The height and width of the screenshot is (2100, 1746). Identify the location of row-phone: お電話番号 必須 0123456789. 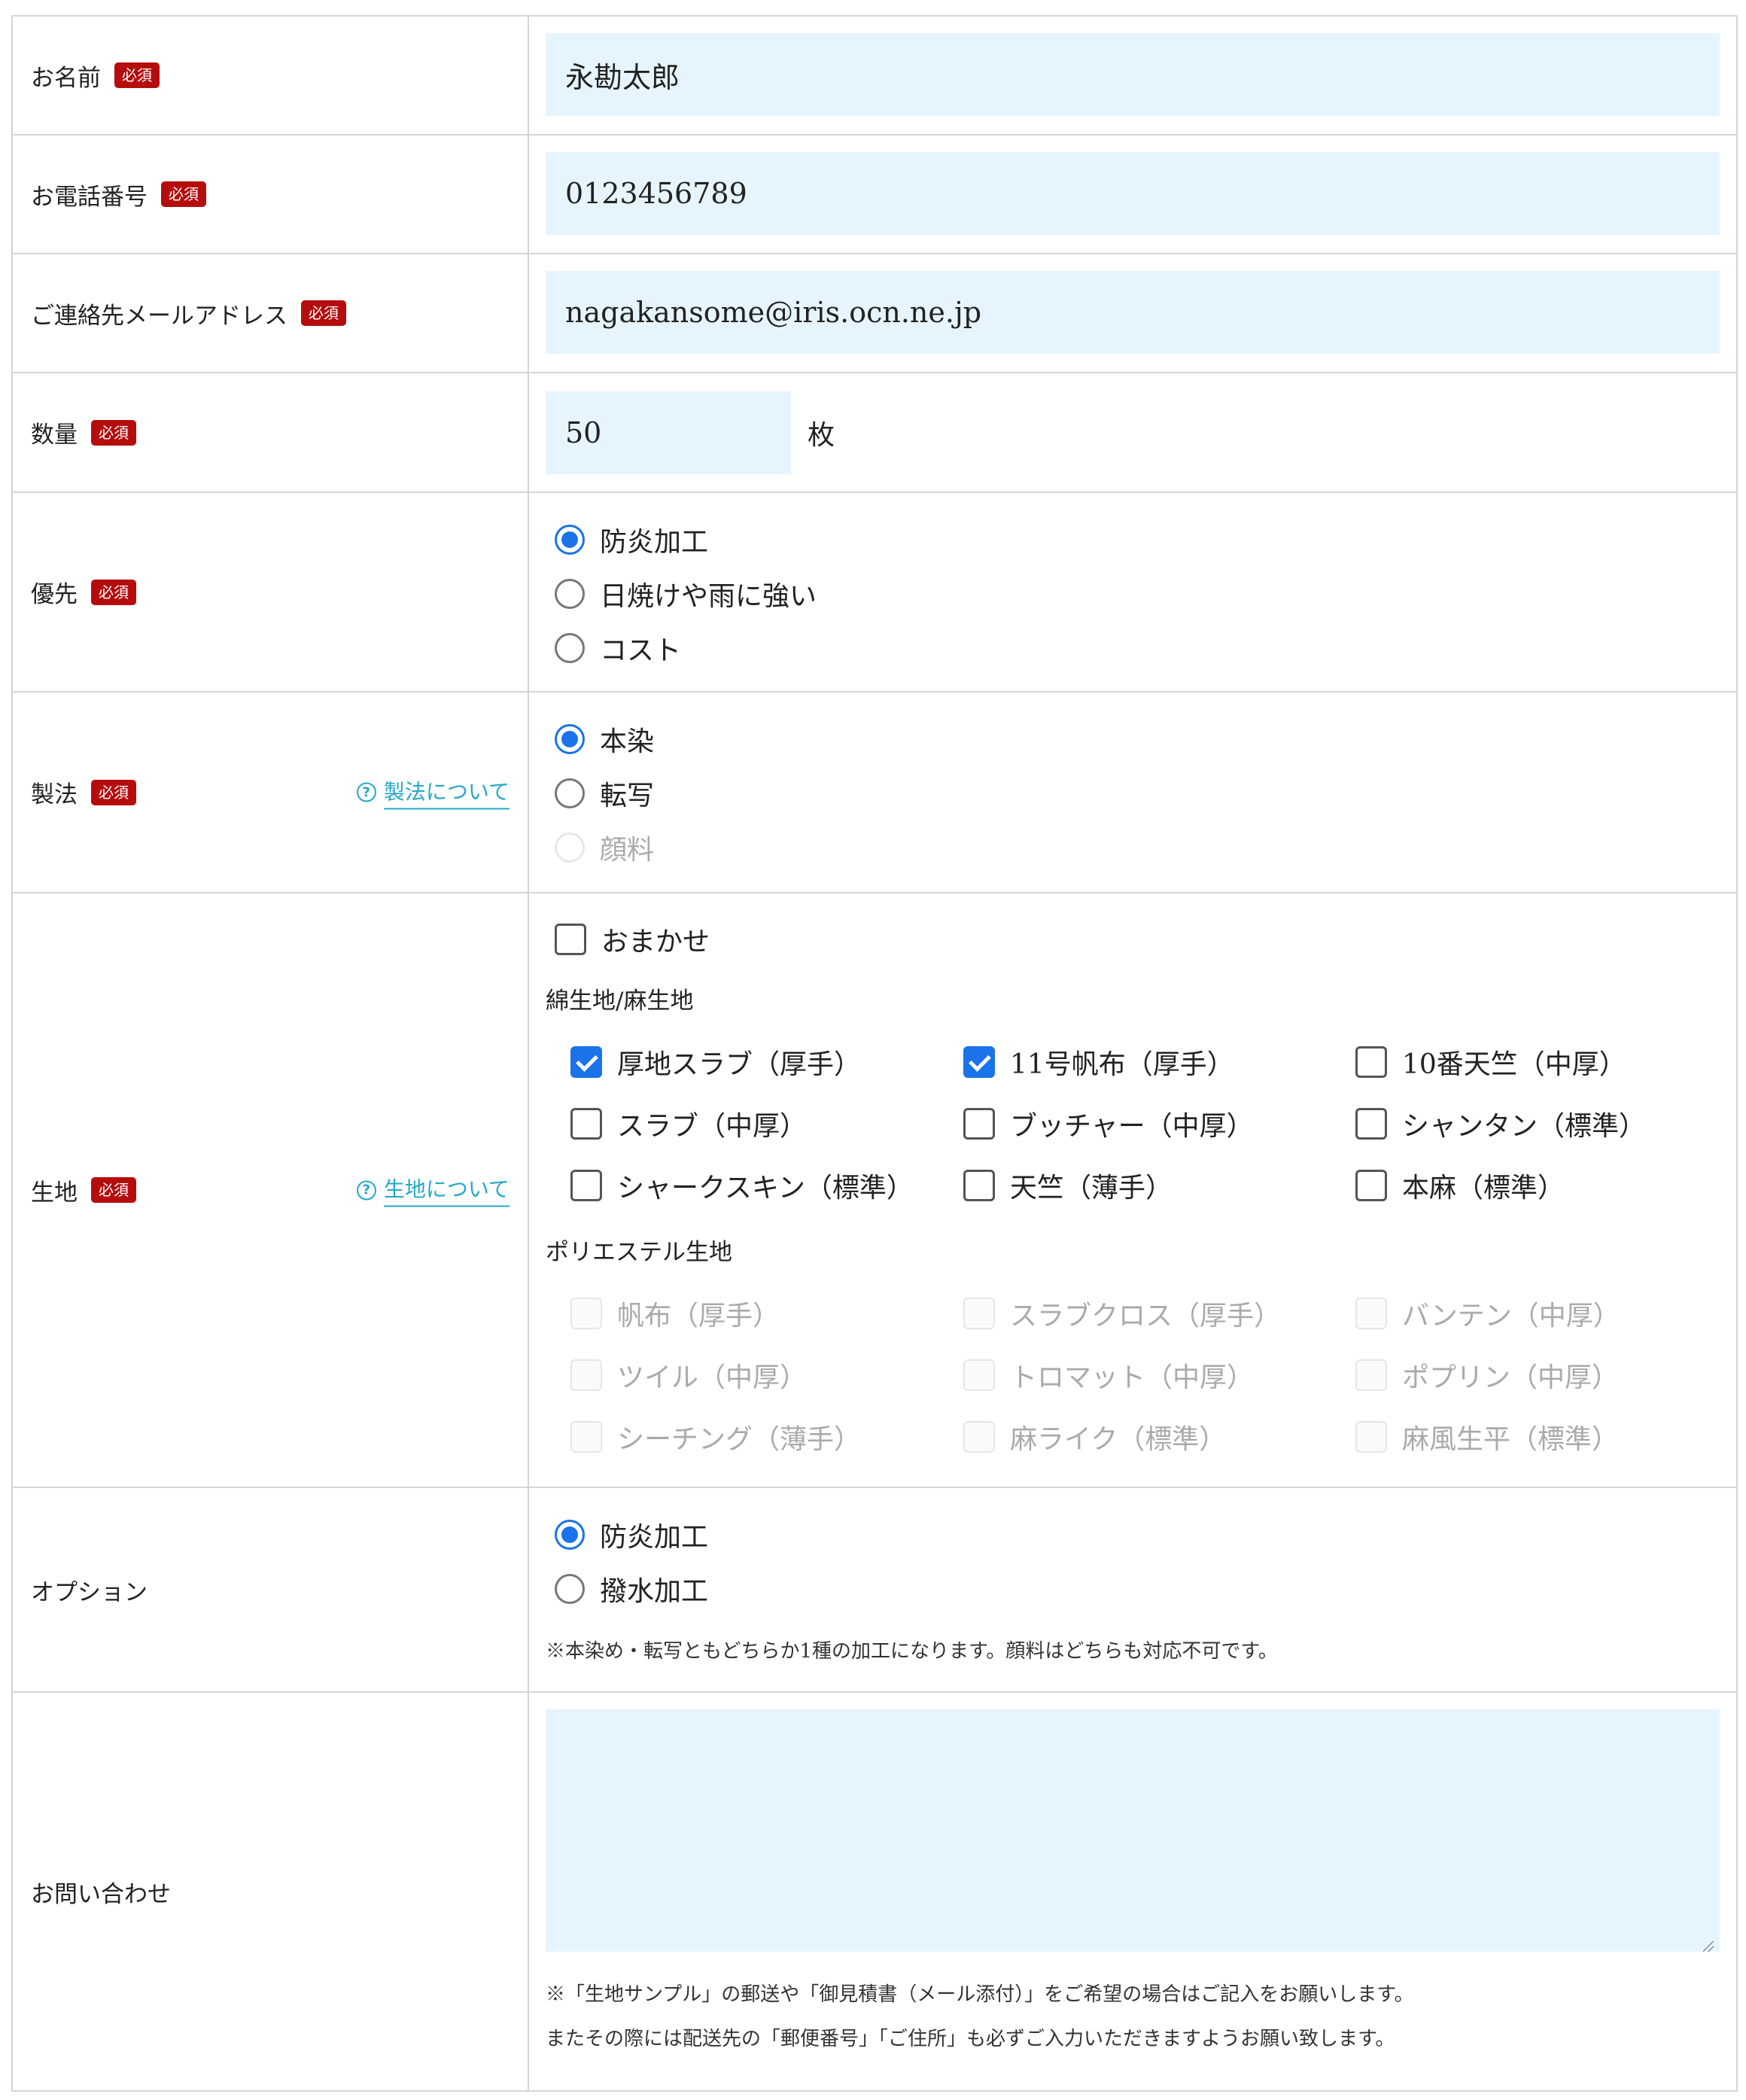
(874, 194).